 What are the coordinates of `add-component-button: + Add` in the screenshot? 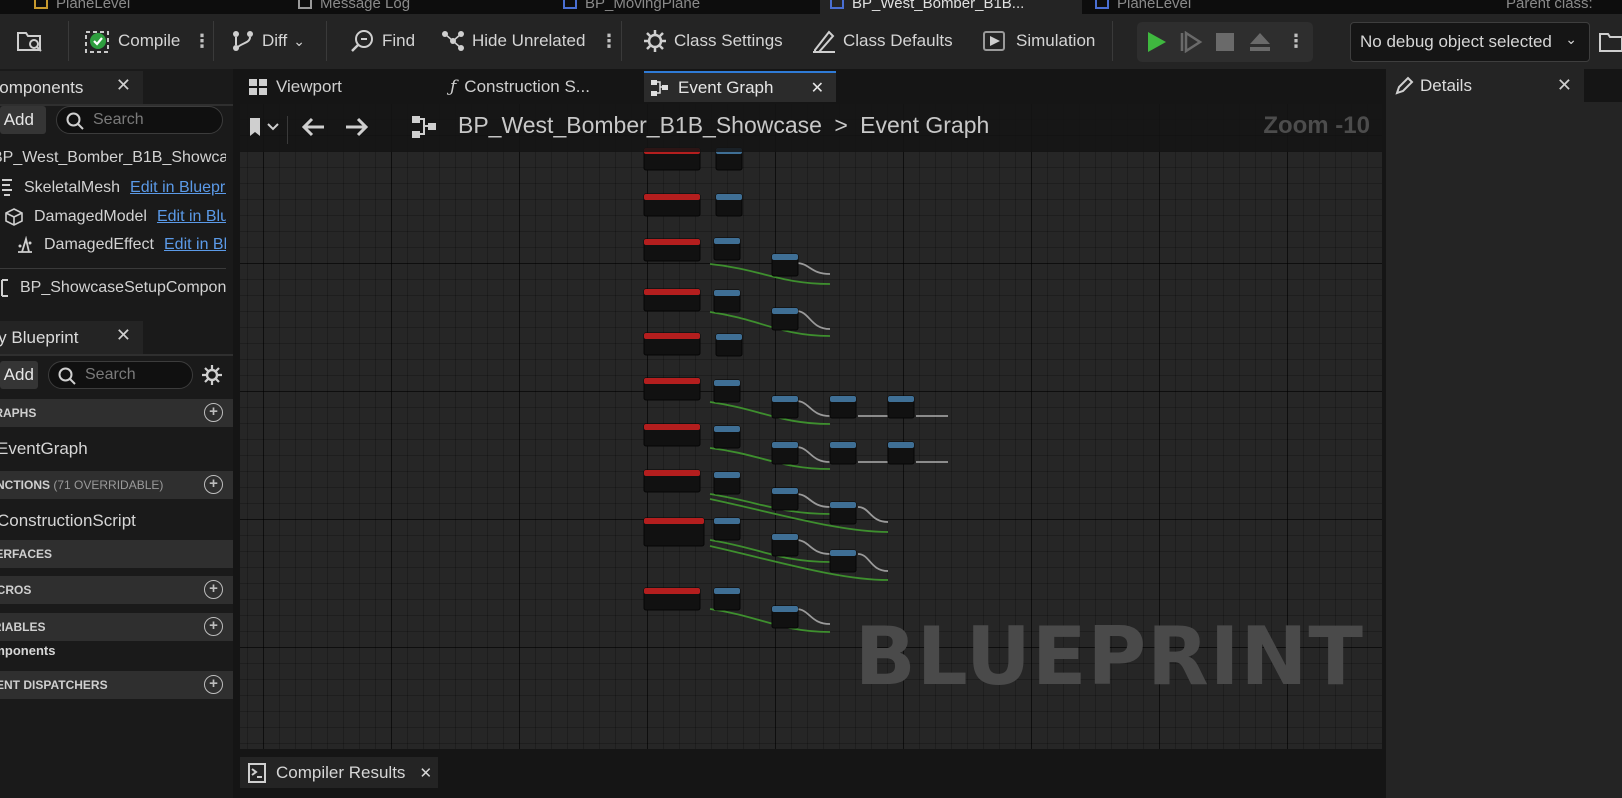 It's located at (23, 120).